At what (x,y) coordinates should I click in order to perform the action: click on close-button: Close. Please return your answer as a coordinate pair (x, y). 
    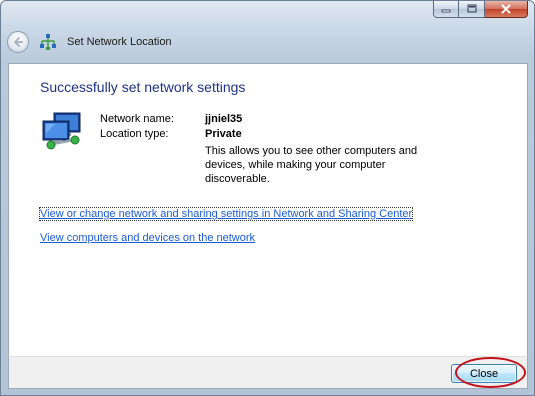
    Looking at the image, I should click on (484, 373).